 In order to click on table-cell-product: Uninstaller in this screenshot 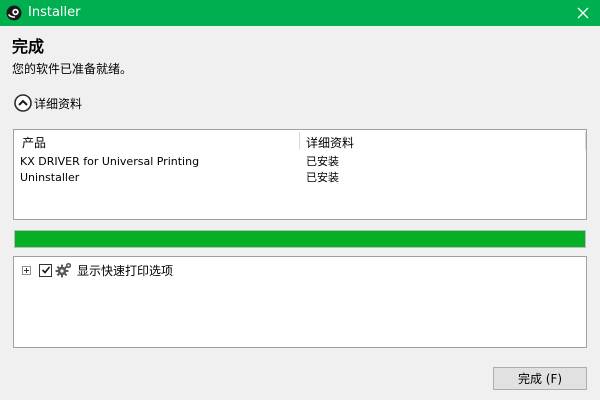, I will do `click(50, 177)`.